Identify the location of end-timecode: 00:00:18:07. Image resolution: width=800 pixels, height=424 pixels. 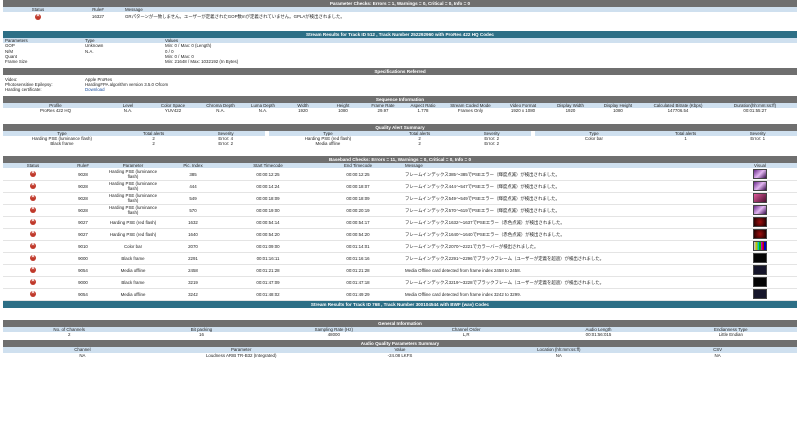
(358, 186).